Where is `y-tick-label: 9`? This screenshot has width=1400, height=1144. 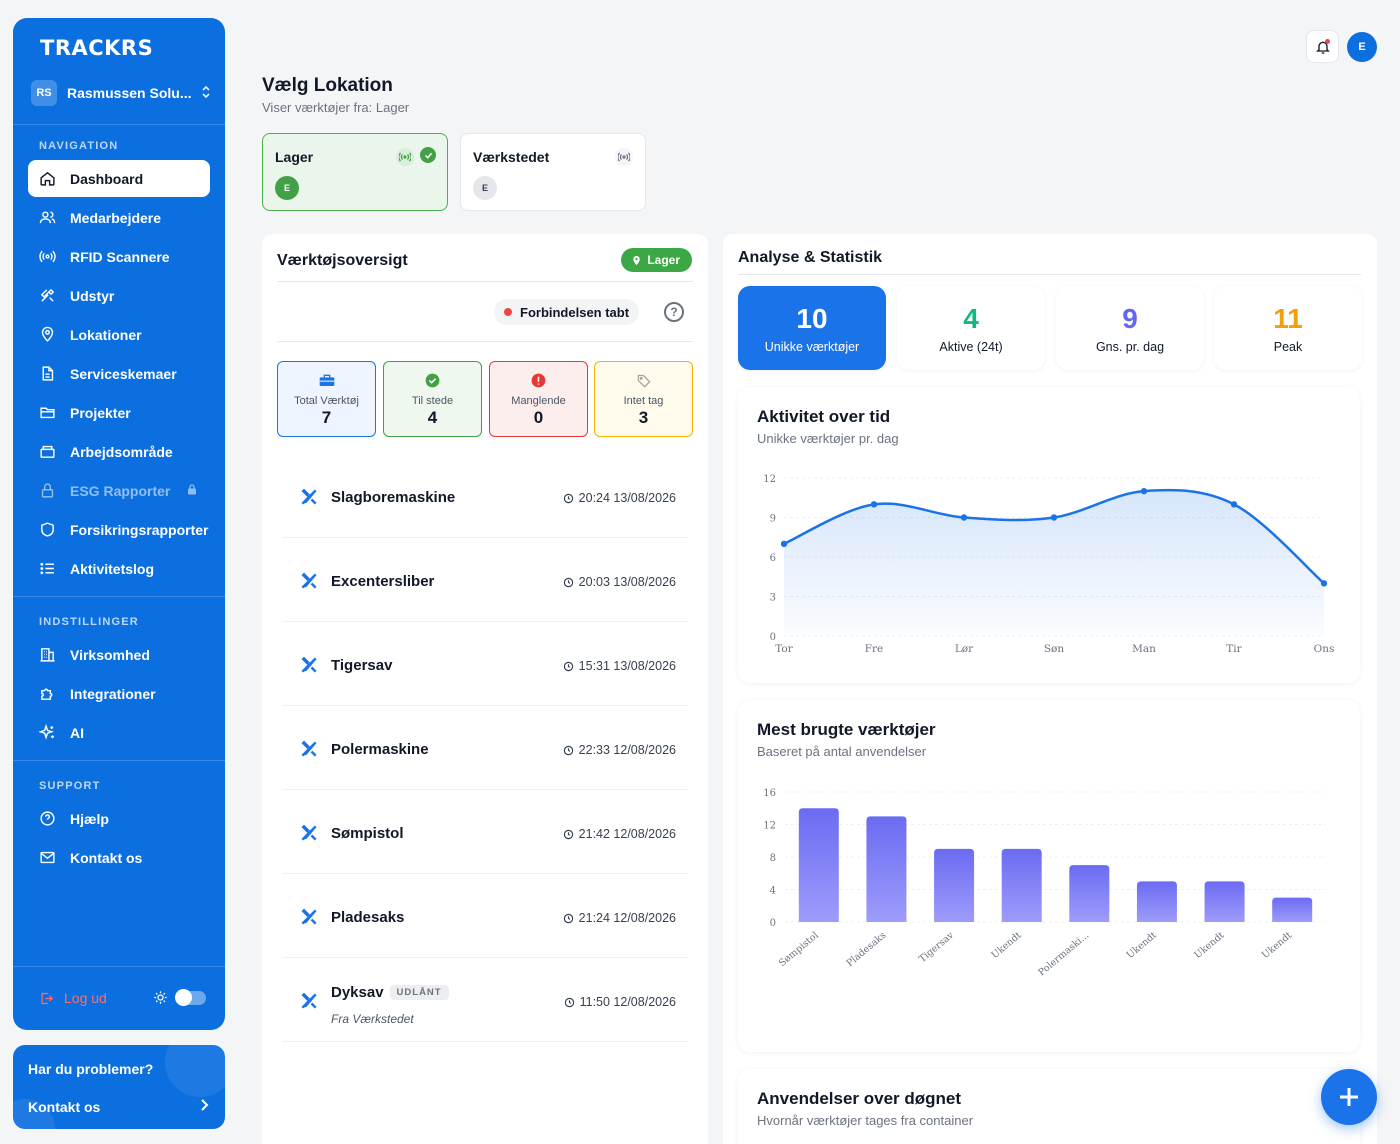
y-tick-label: 9 is located at coordinates (773, 519).